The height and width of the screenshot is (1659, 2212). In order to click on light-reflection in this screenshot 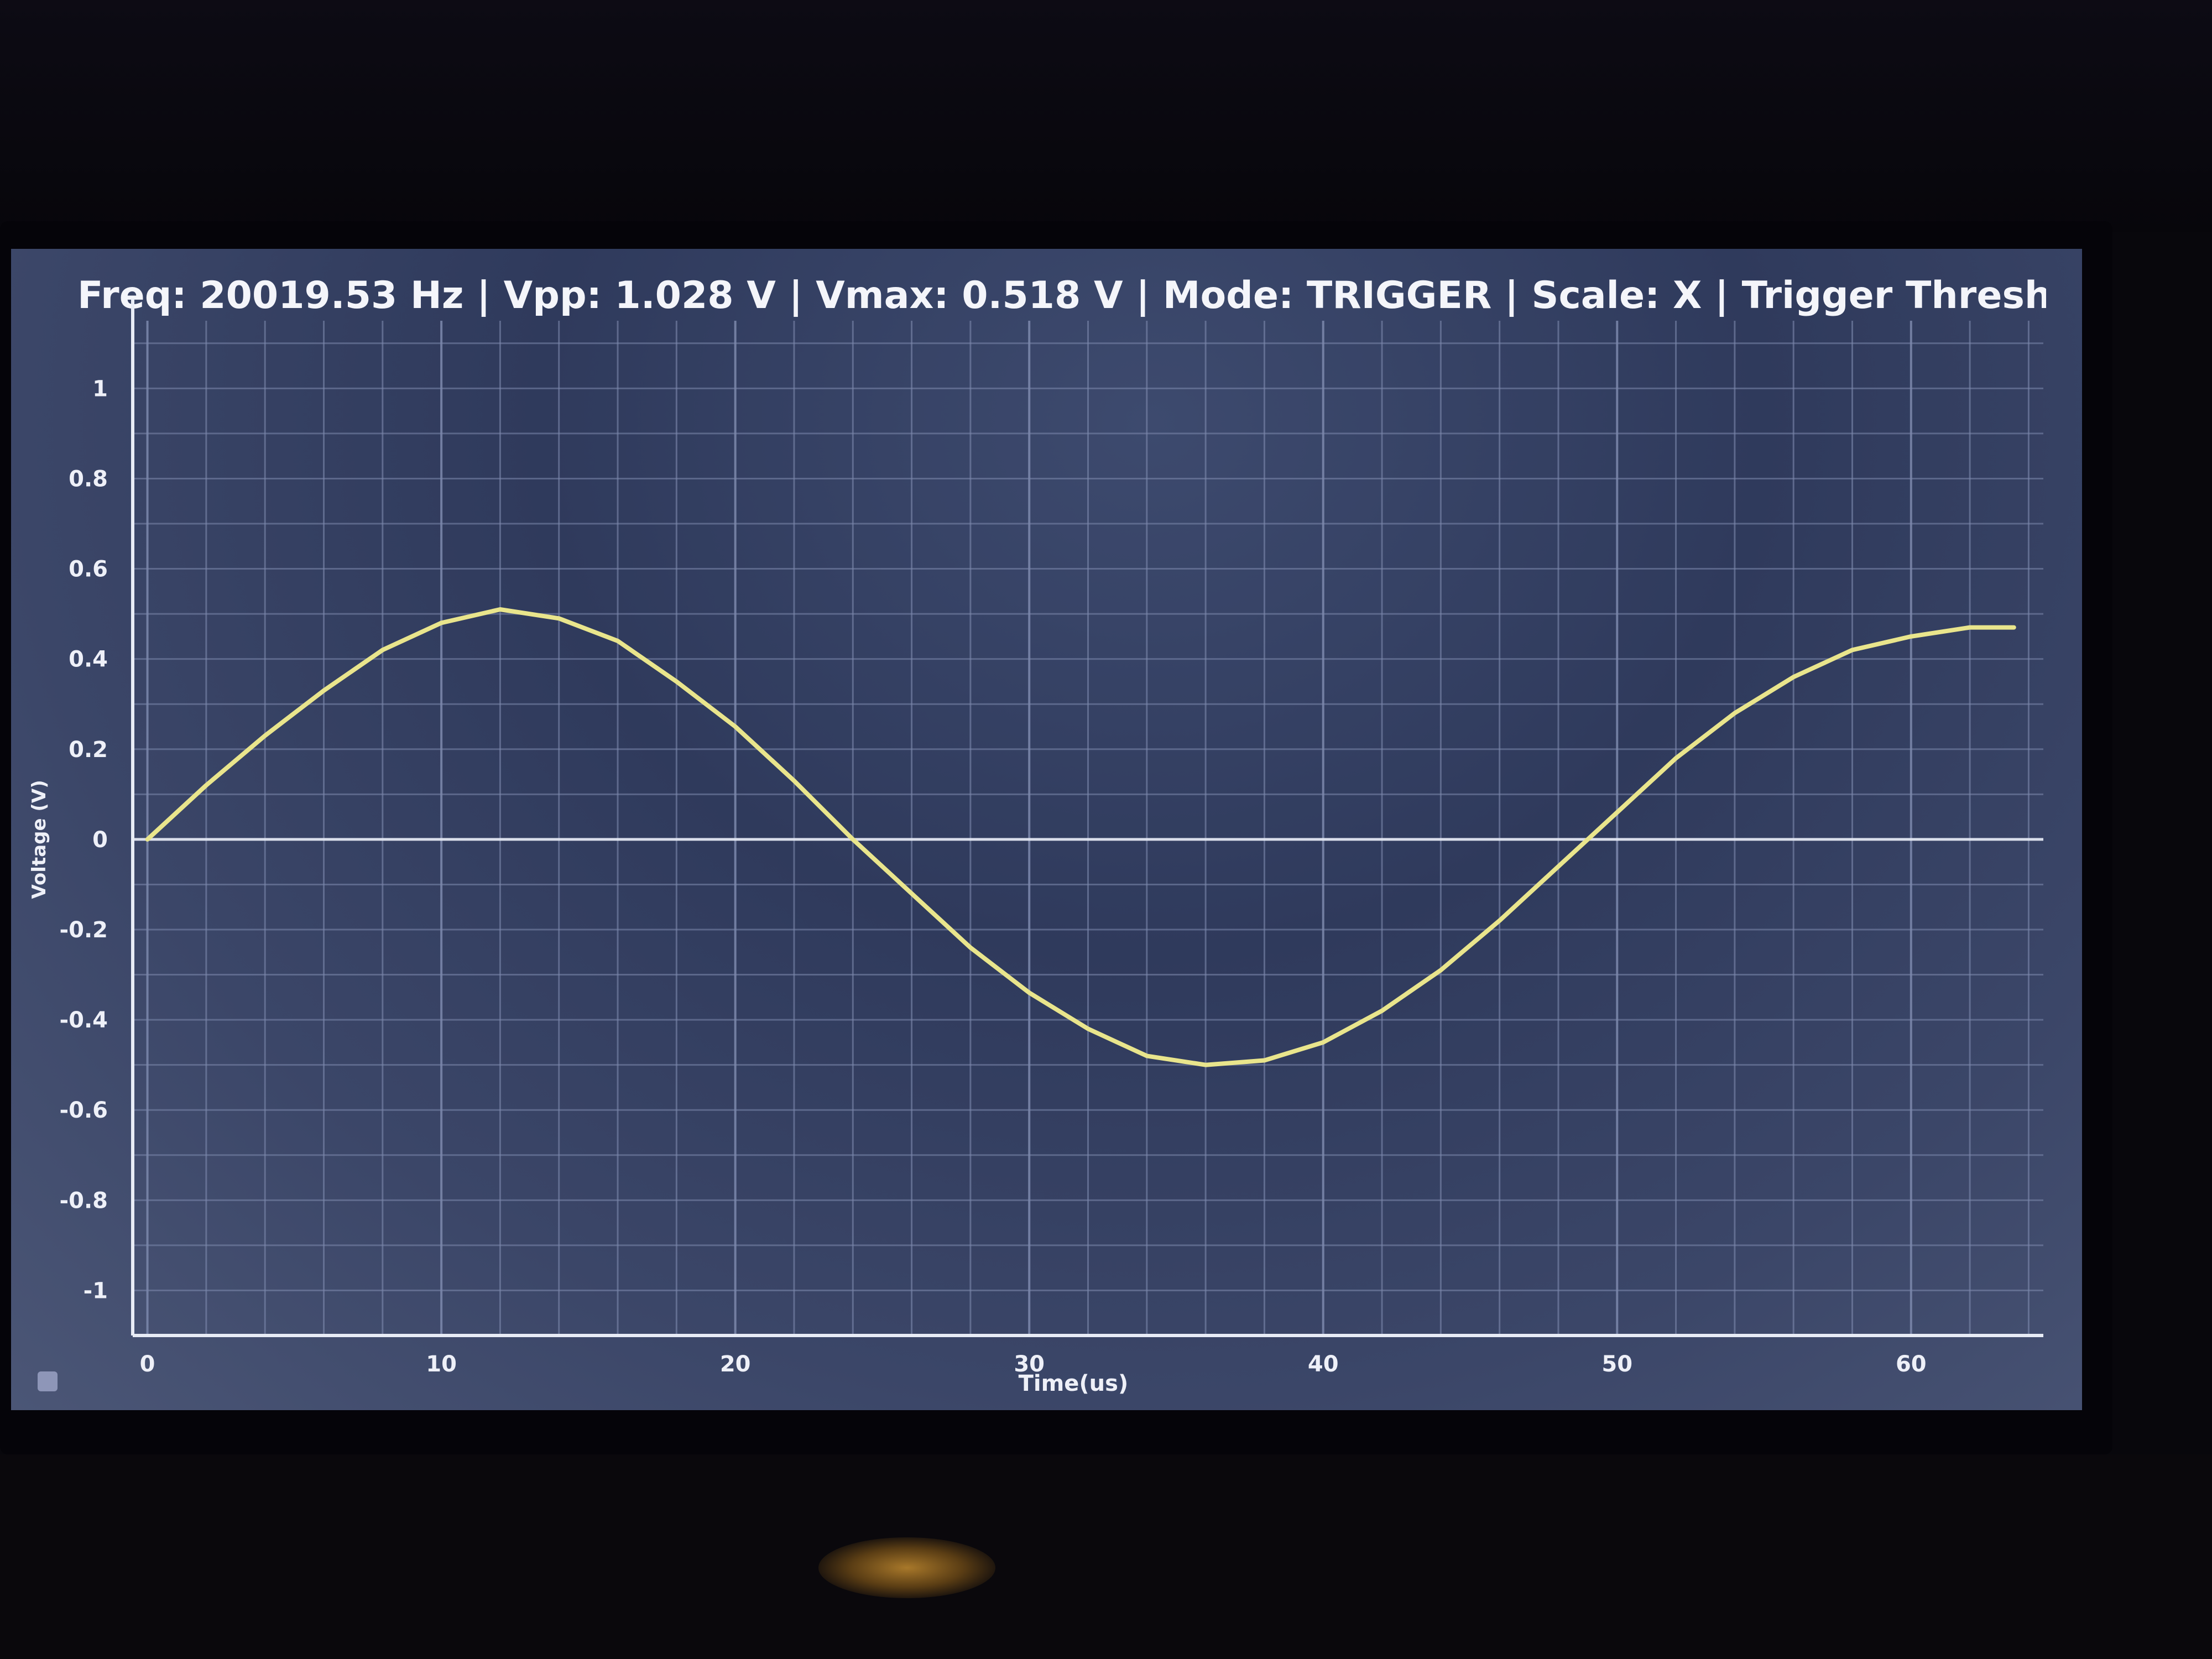, I will do `click(907, 1567)`.